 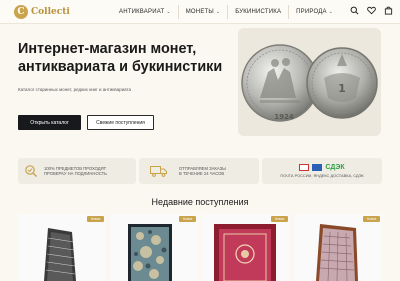 What do you see at coordinates (304, 167) in the screenshot?
I see `post-logo-icon` at bounding box center [304, 167].